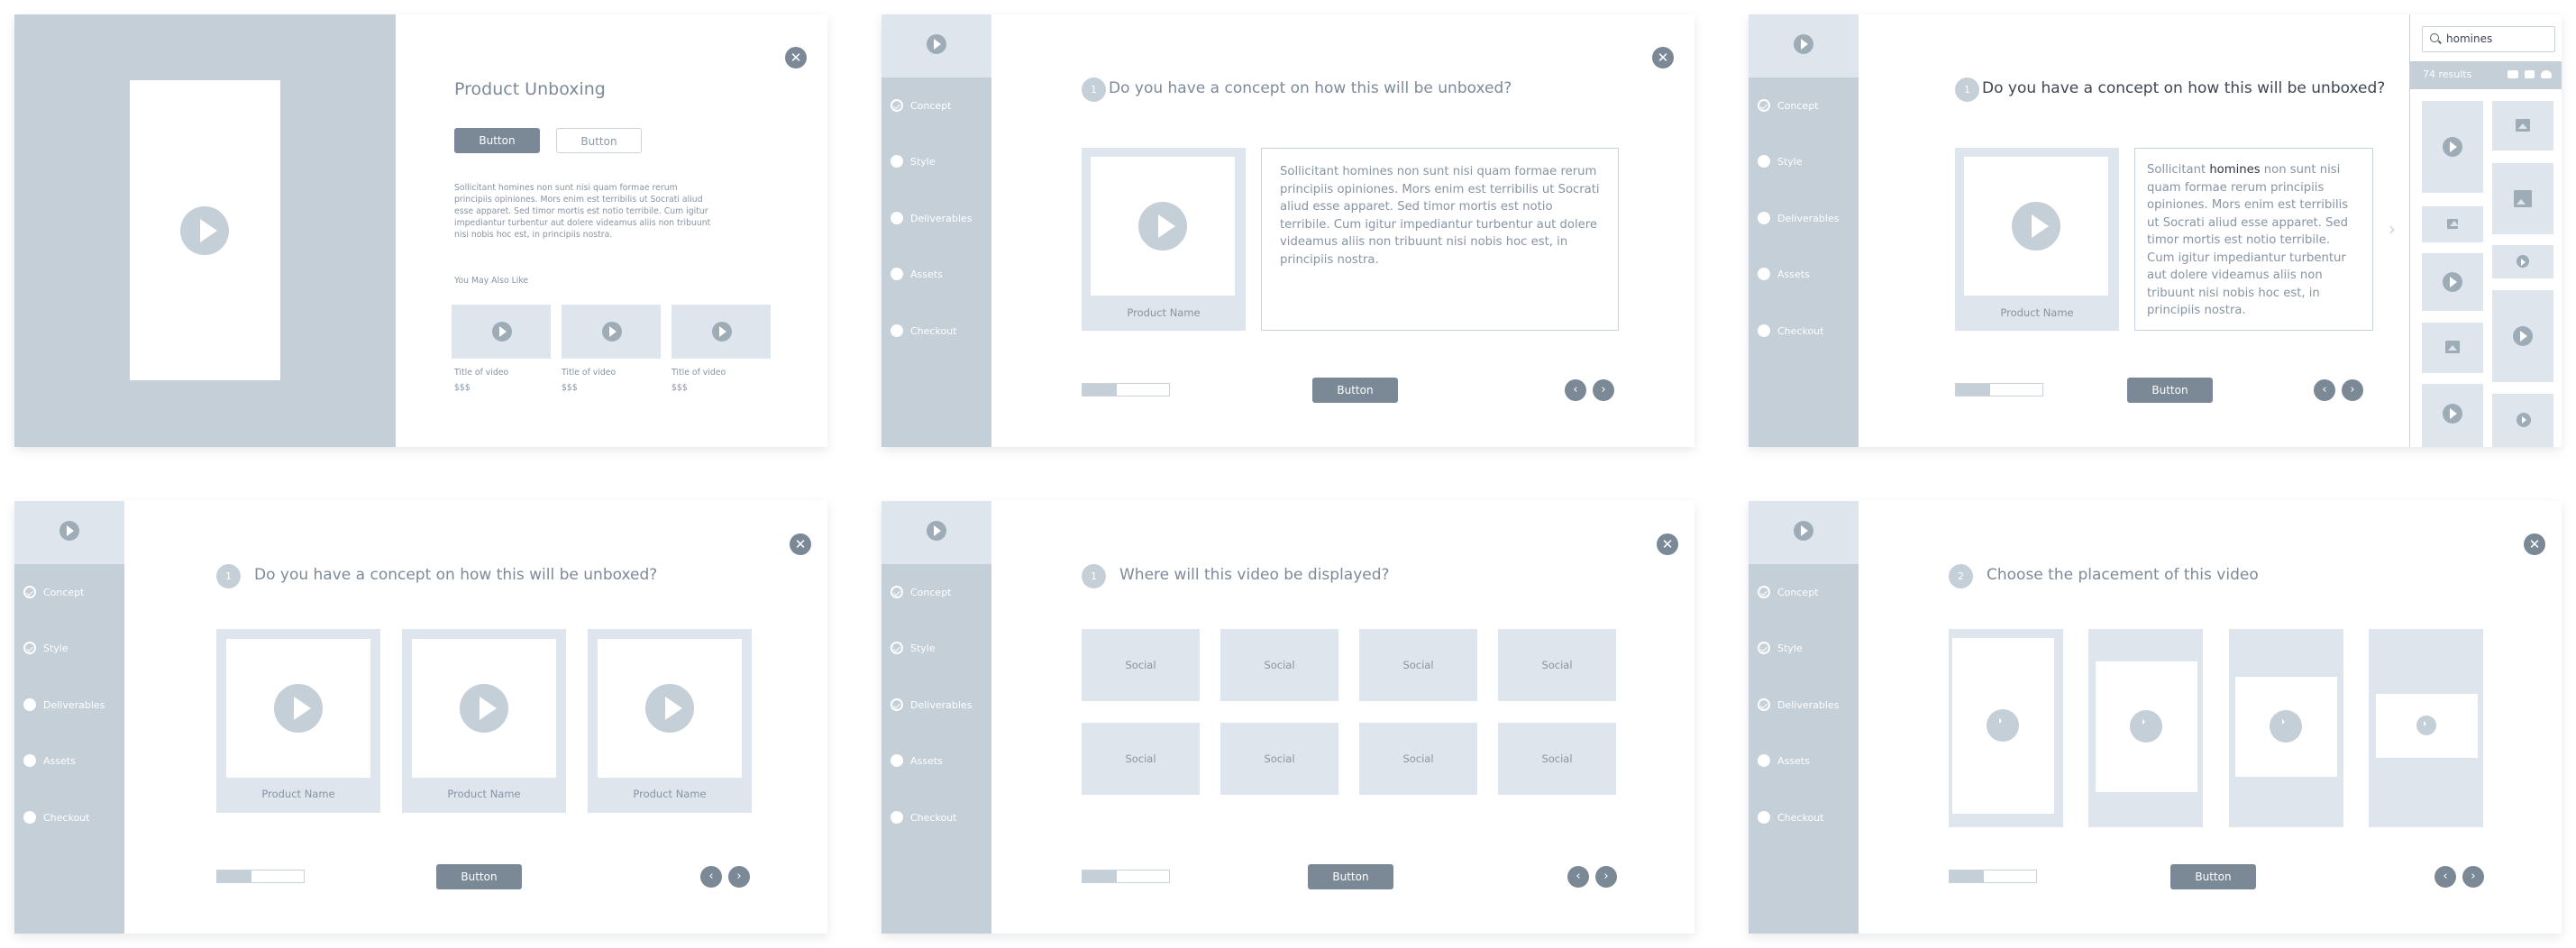 Image resolution: width=2576 pixels, height=948 pixels. I want to click on video-camera-icon, so click(2530, 74).